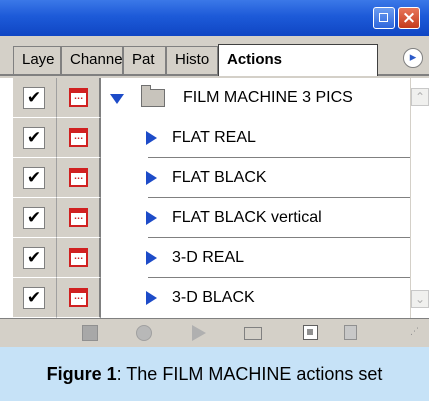 The width and height of the screenshot is (429, 401). Describe the element at coordinates (419, 198) in the screenshot. I see `vertical-scrollbar: ⌃ ⌄` at that location.